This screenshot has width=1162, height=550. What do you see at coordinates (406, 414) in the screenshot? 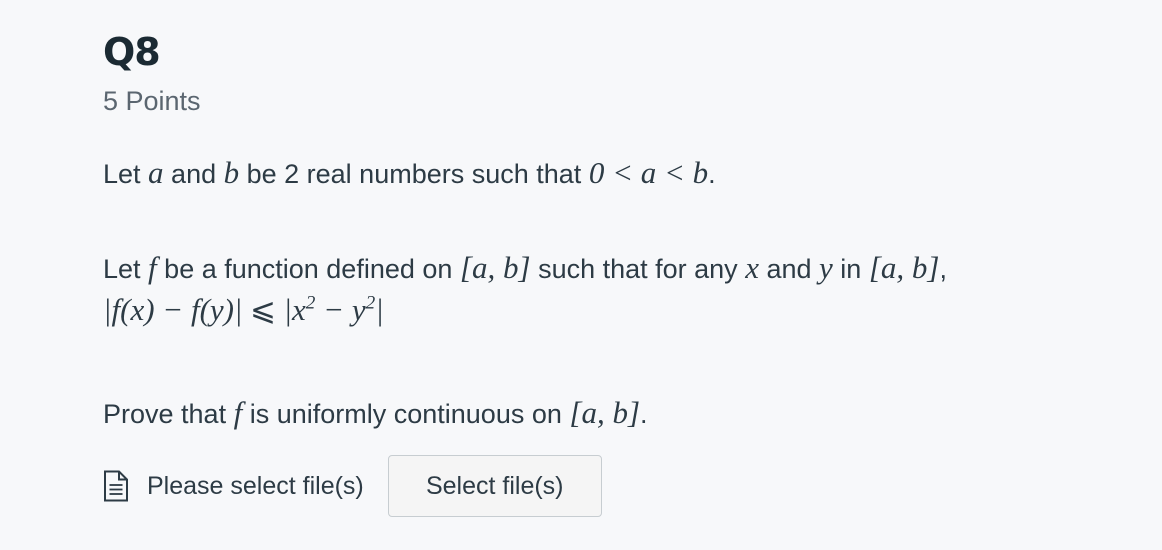
I see `text: is uniformly continuous on` at bounding box center [406, 414].